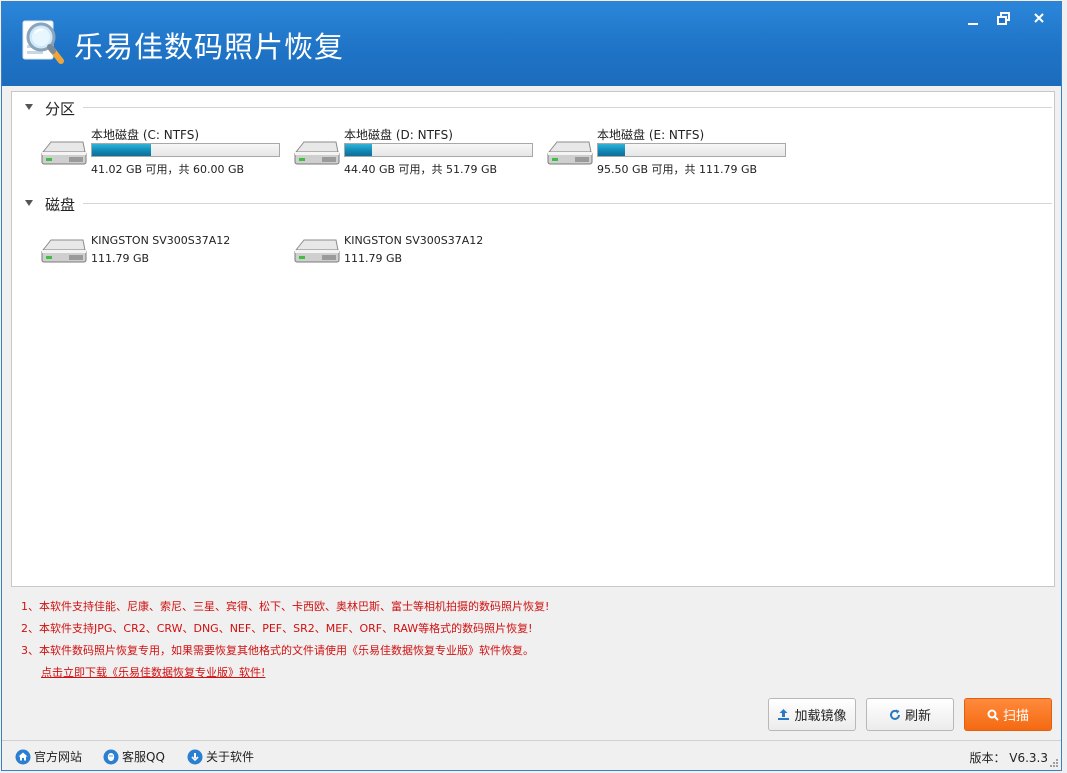 The width and height of the screenshot is (1067, 773). Describe the element at coordinates (531, 44) in the screenshot. I see `title-bar: 乐易佳数码照片恢复` at that location.